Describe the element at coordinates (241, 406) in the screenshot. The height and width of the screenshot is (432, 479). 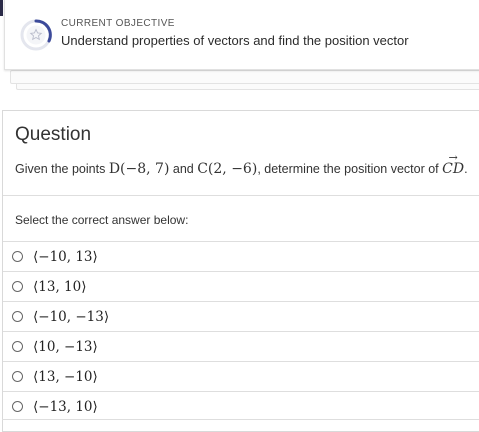
I see `answer-option: ⟨−13, 10⟩` at that location.